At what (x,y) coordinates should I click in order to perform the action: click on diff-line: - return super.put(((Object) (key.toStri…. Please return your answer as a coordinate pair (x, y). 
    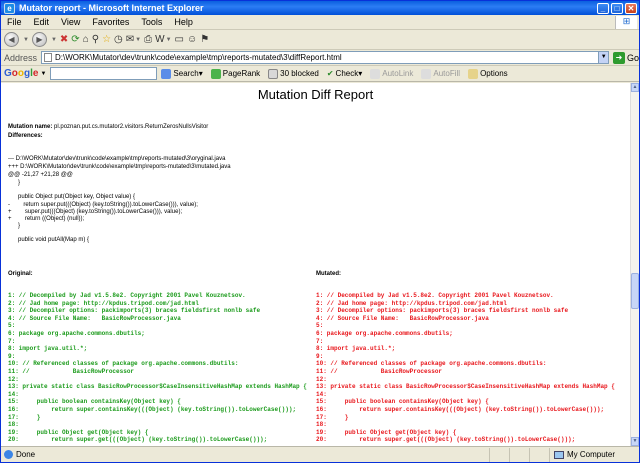
    Looking at the image, I should click on (103, 205).